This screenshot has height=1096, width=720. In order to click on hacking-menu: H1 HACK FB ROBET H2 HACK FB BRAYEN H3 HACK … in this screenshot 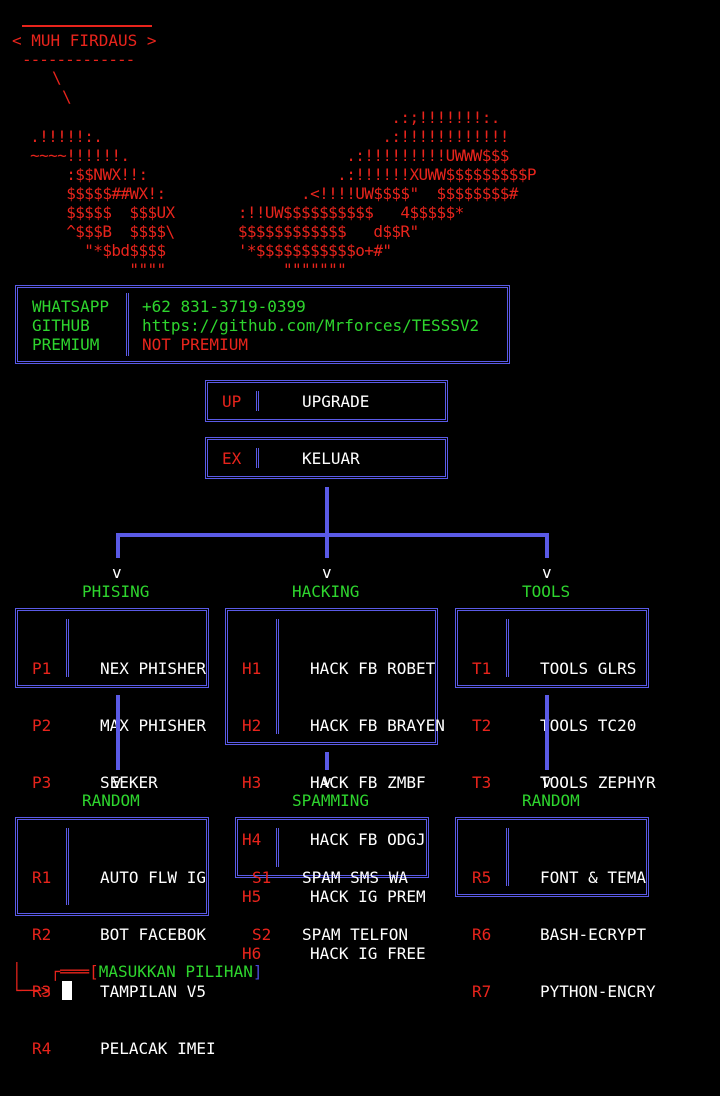, I will do `click(335, 785)`.